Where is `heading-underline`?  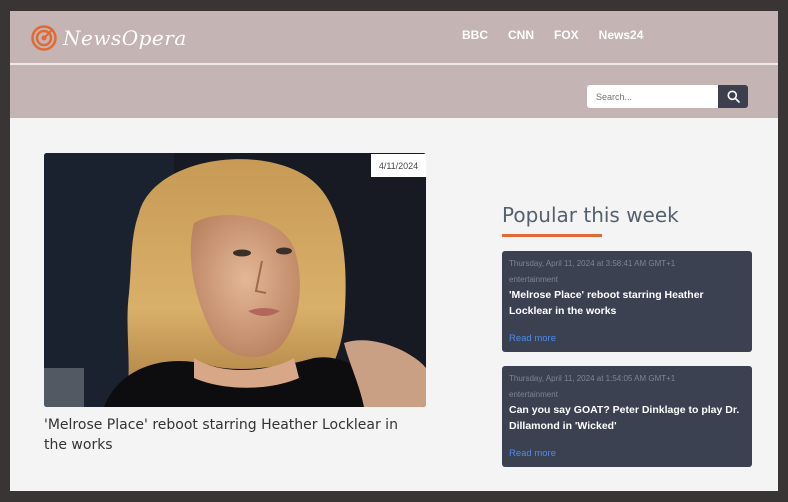
heading-underline is located at coordinates (552, 235).